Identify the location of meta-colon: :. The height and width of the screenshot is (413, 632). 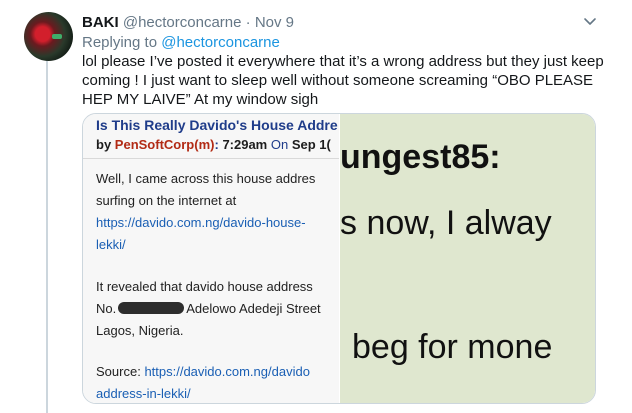
(216, 144).